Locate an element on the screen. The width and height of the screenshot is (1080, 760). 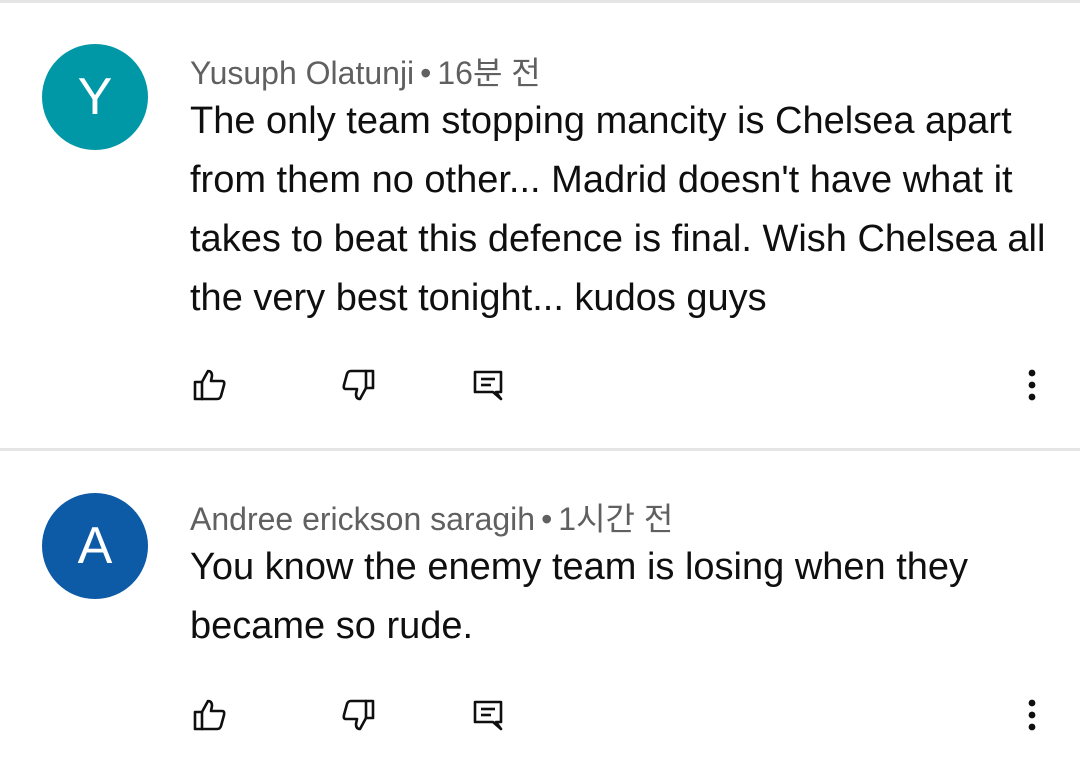
avatar-letter: Y is located at coordinates (95, 97).